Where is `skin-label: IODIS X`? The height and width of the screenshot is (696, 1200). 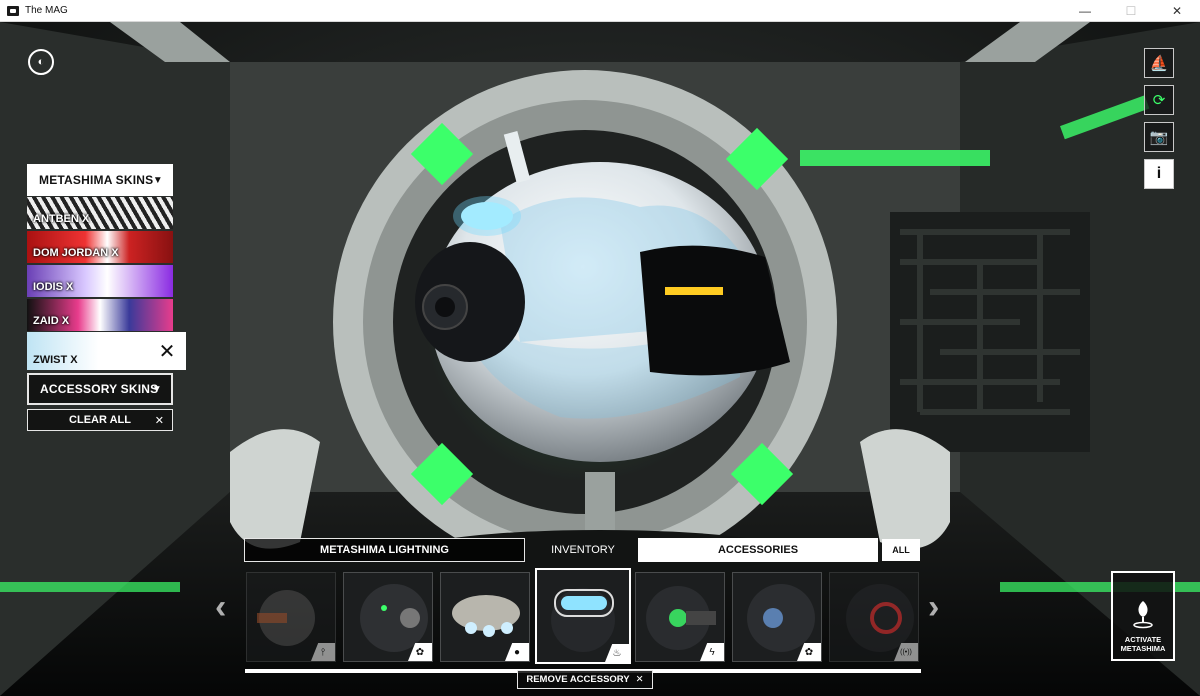 skin-label: IODIS X is located at coordinates (53, 287).